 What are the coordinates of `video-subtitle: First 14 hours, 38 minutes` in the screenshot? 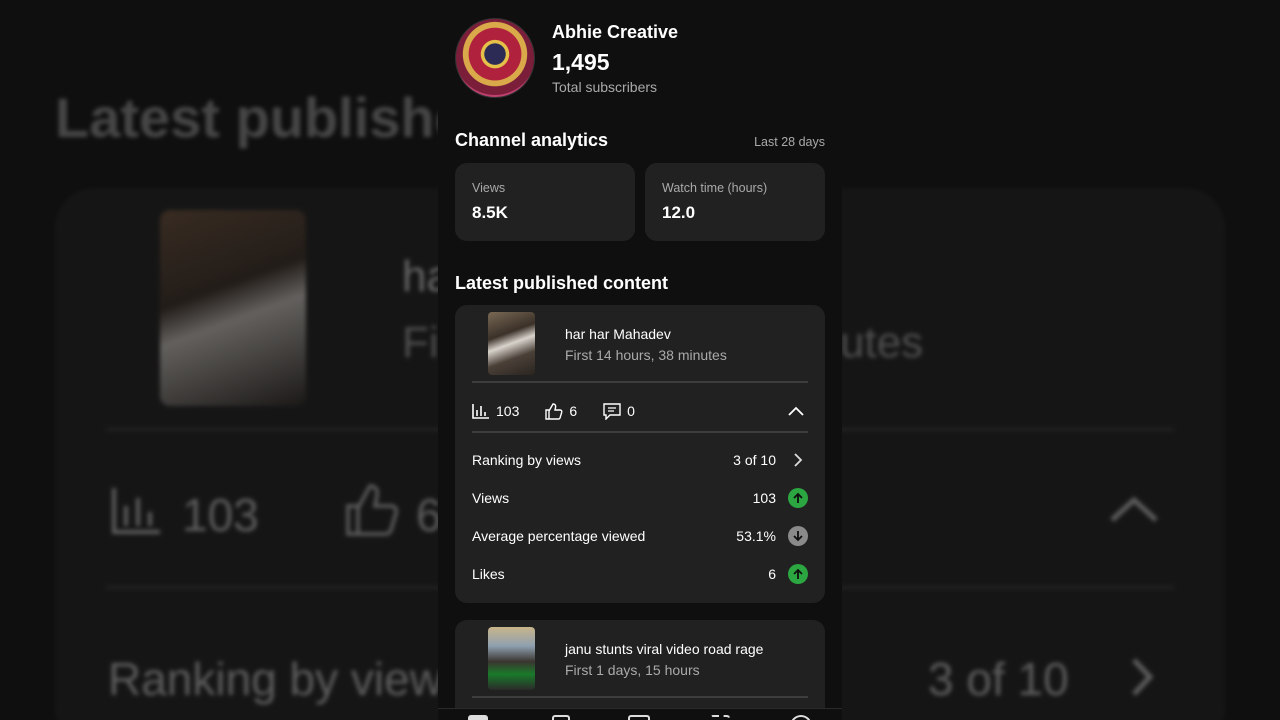 It's located at (646, 355).